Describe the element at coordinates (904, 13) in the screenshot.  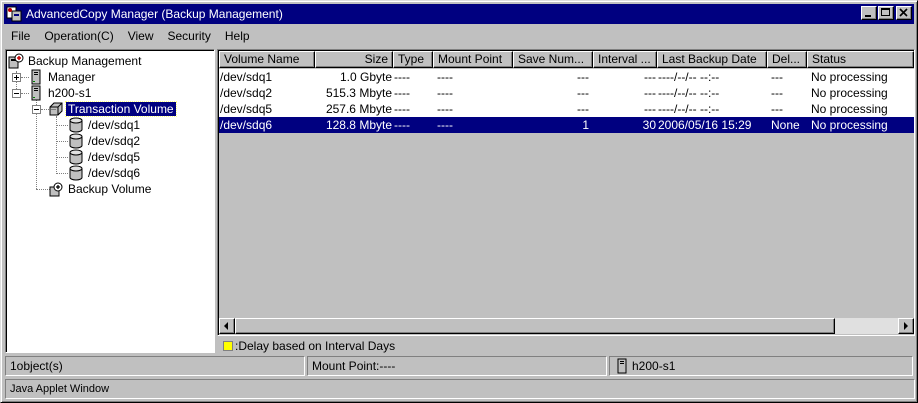
I see `close-button` at that location.